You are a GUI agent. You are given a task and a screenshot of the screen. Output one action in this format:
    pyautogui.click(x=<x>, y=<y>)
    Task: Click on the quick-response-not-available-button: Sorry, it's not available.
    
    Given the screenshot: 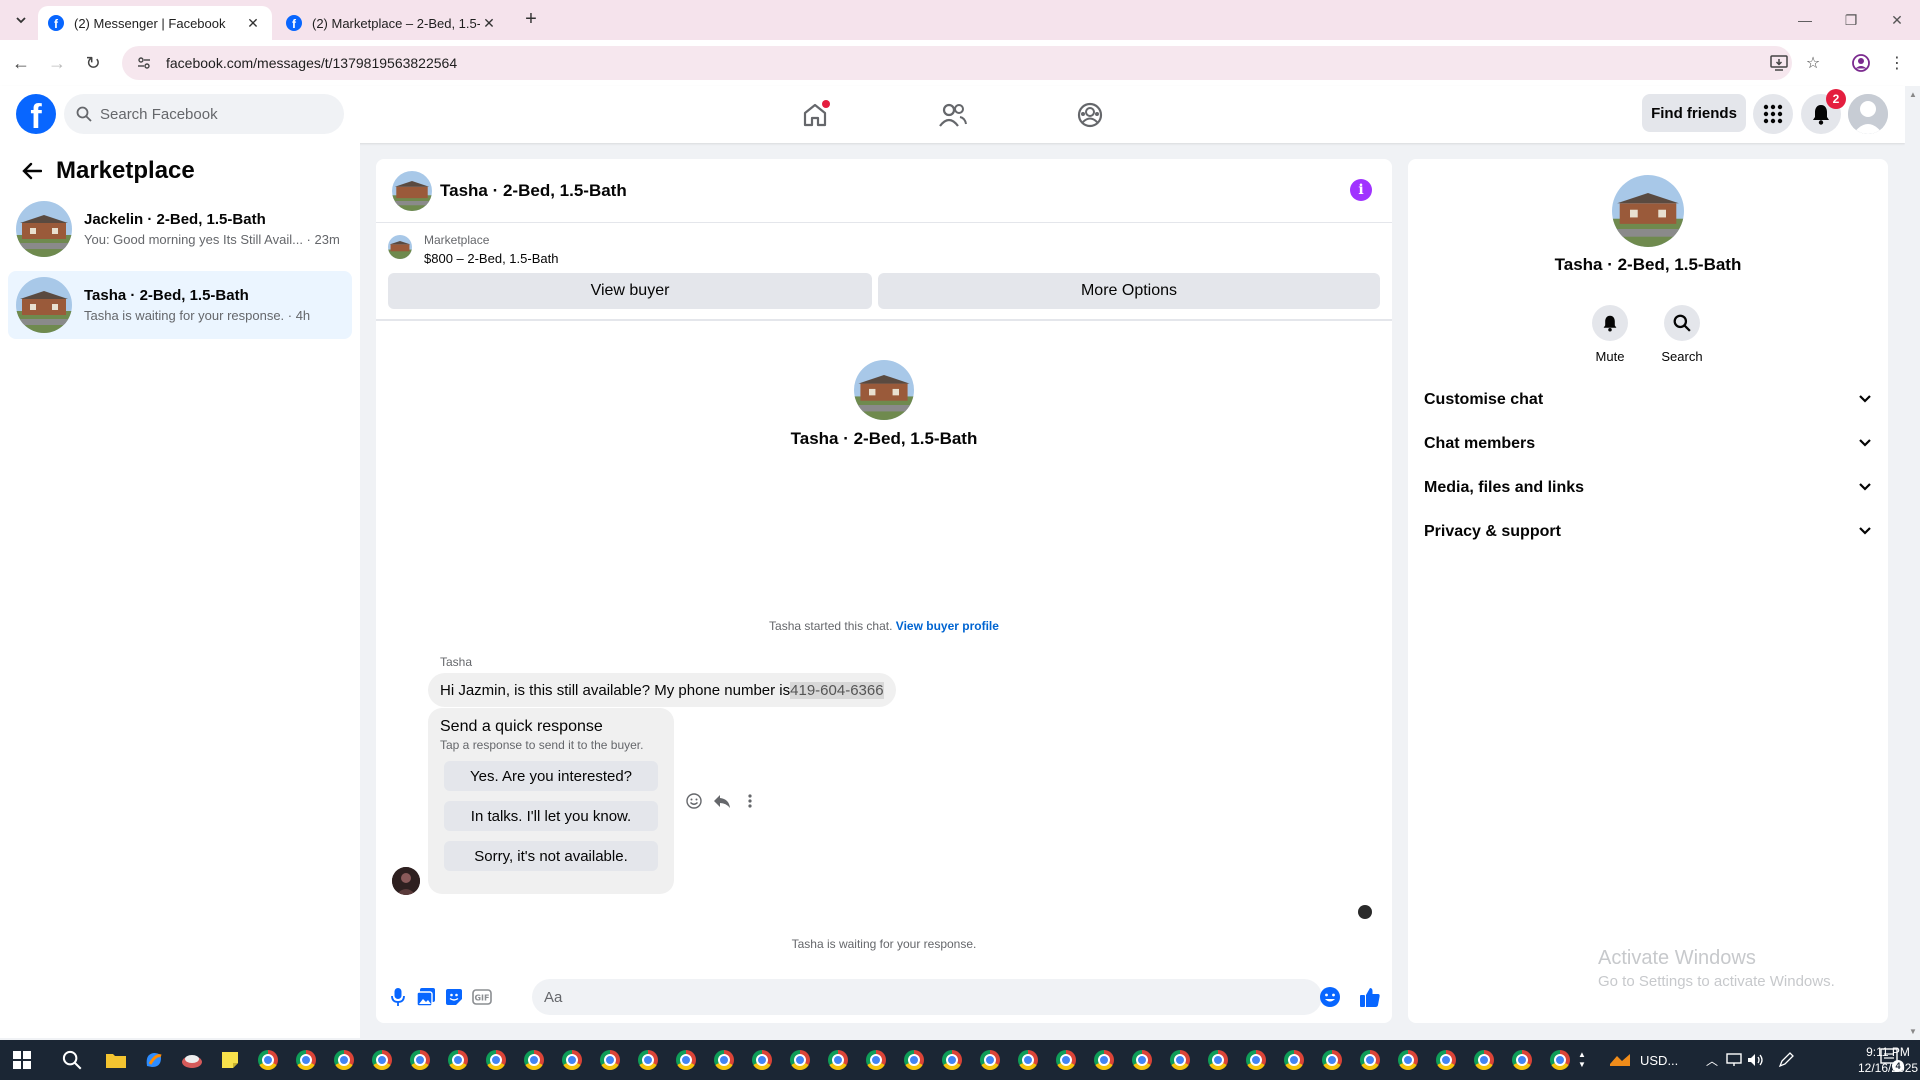 What is the action you would take?
    pyautogui.click(x=551, y=856)
    